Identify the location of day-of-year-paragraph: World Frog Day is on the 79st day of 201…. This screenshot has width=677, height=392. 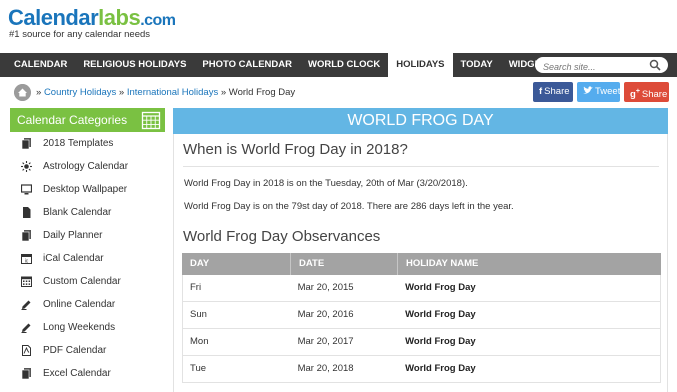
(349, 206).